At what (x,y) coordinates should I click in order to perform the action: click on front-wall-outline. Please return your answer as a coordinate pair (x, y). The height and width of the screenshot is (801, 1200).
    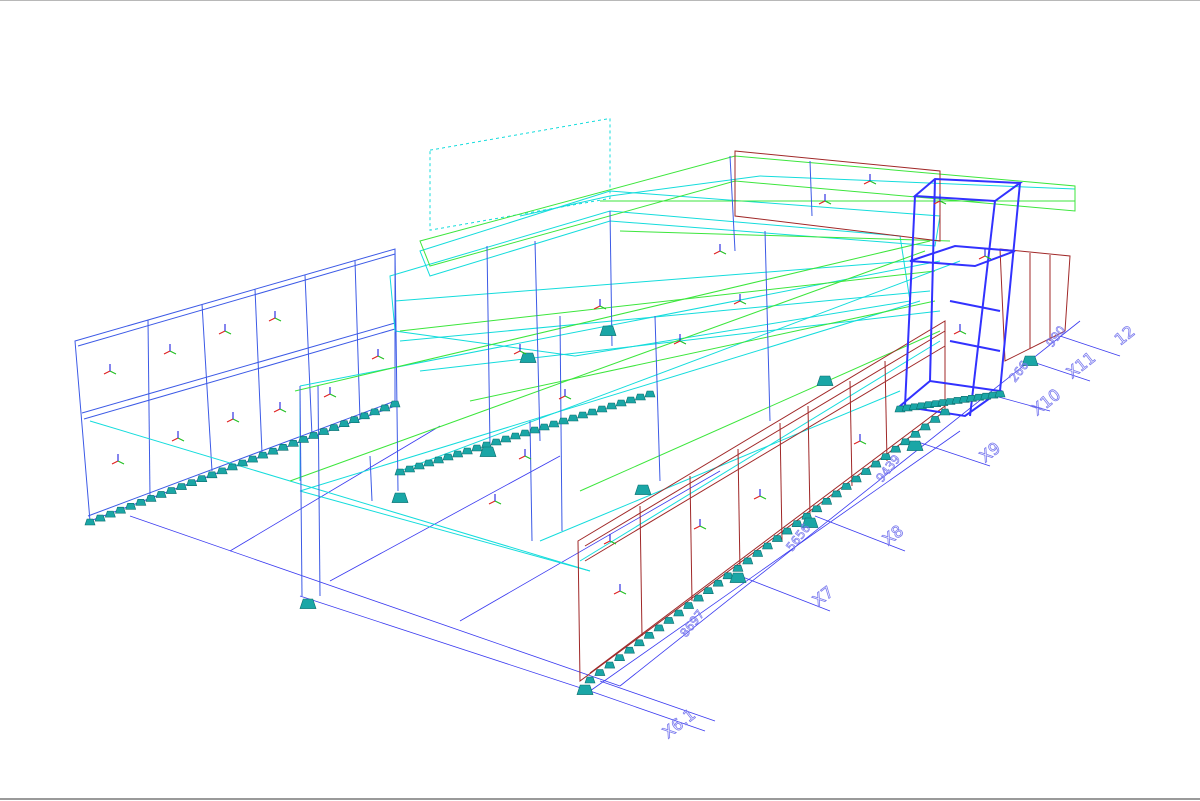
    Looking at the image, I should click on (761, 501).